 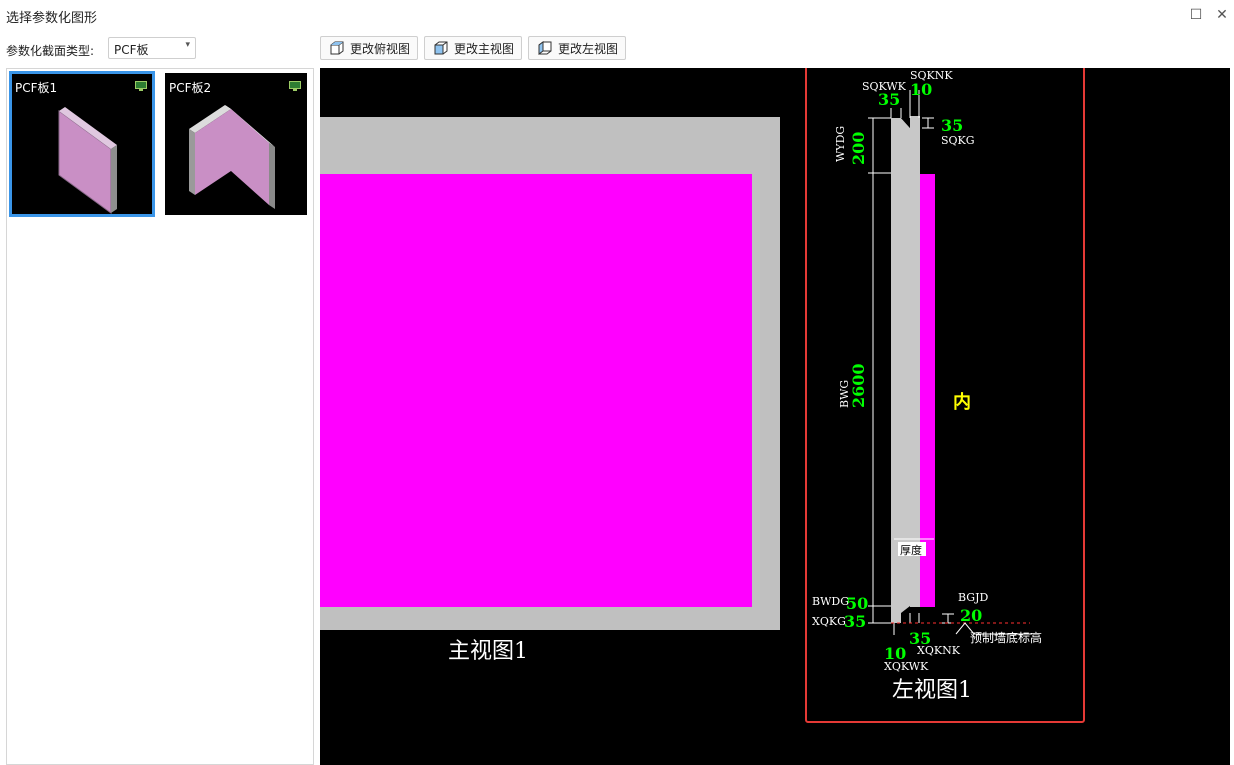 What do you see at coordinates (858, 148) in the screenshot?
I see `dim-wydg-value: 200` at bounding box center [858, 148].